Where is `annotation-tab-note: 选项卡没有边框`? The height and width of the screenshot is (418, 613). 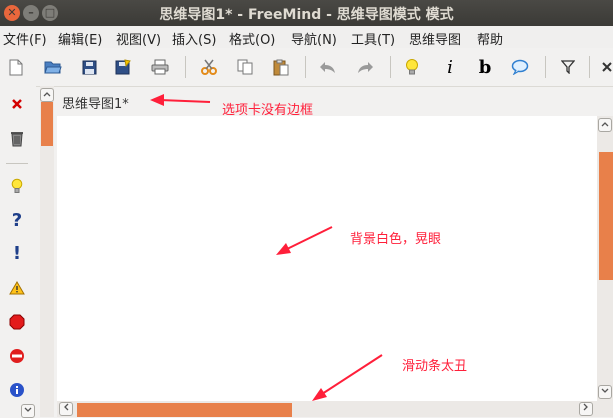
annotation-tab-note: 选项卡没有边框 is located at coordinates (268, 110).